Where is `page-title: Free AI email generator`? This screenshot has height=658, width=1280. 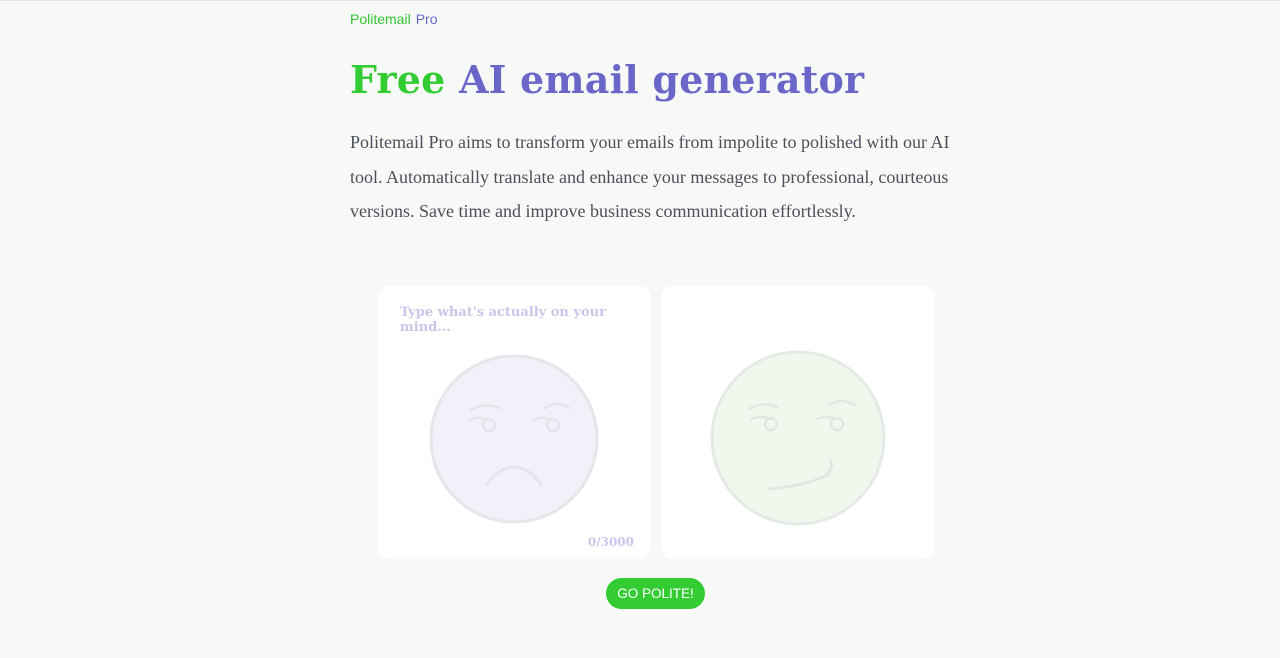
page-title: Free AI email generator is located at coordinates (607, 80).